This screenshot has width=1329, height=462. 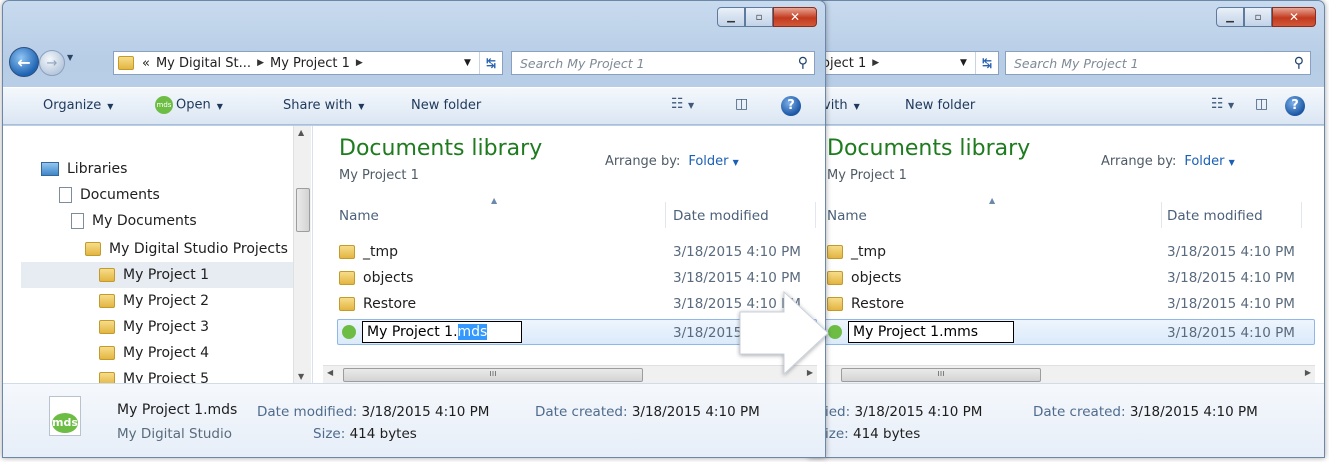 What do you see at coordinates (841, 105) in the screenshot?
I see `share-with-button: vith ▼` at bounding box center [841, 105].